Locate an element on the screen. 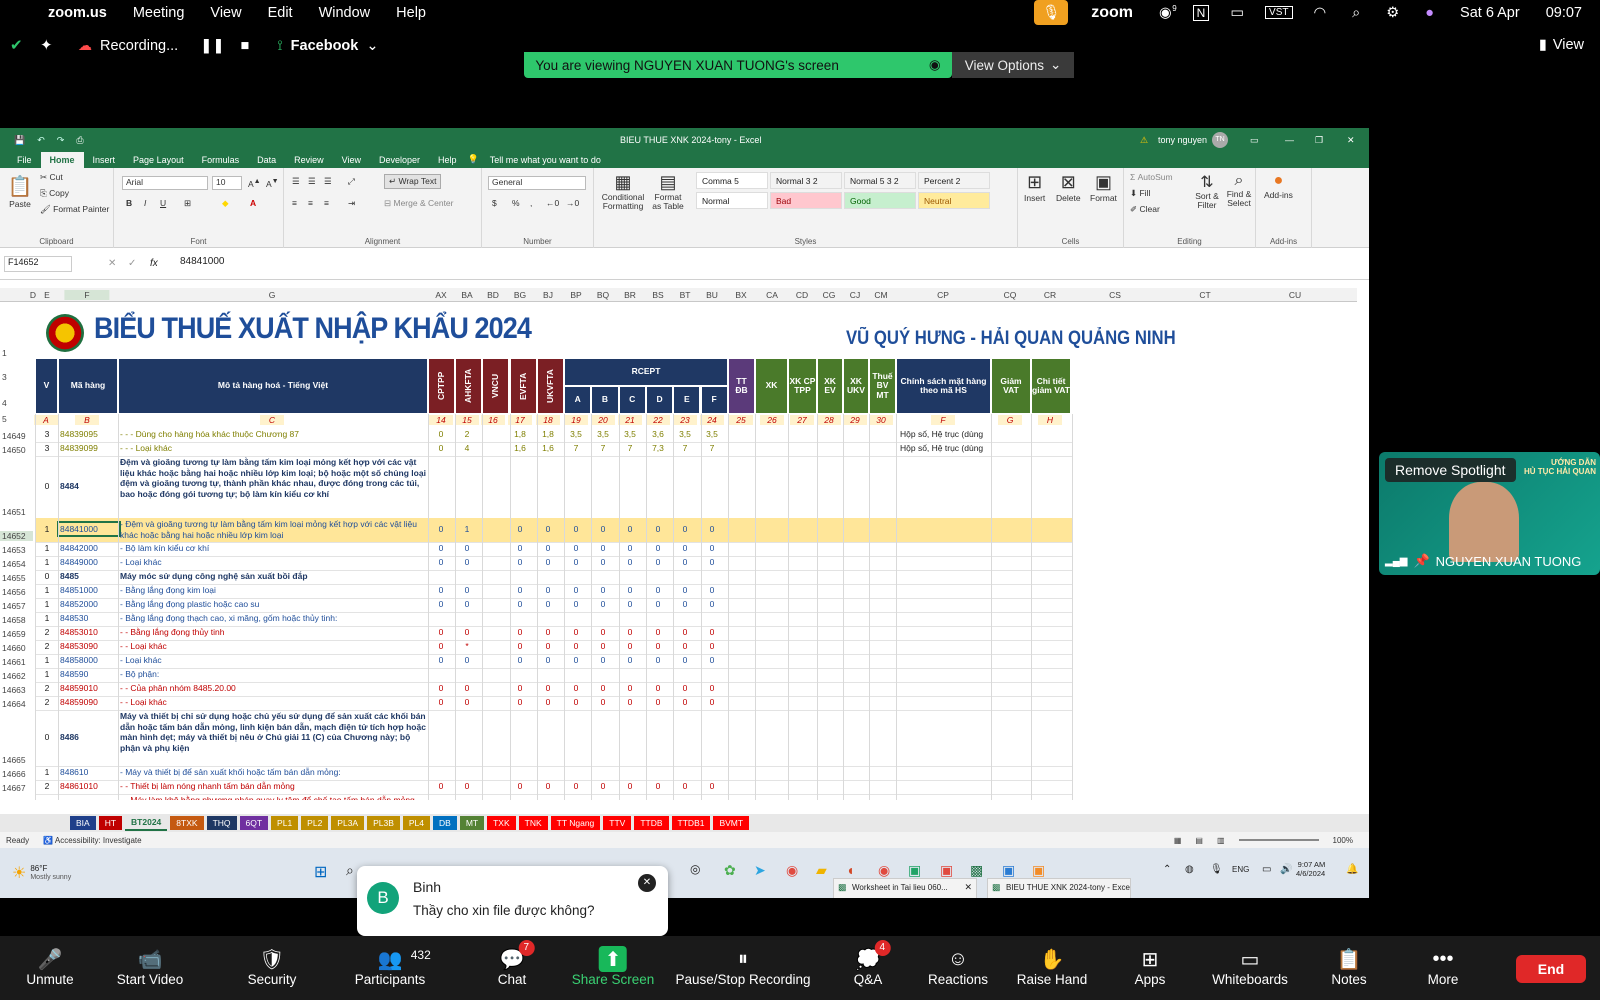 This screenshot has height=1000, width=1600. menu-edit: Edit is located at coordinates (280, 13).